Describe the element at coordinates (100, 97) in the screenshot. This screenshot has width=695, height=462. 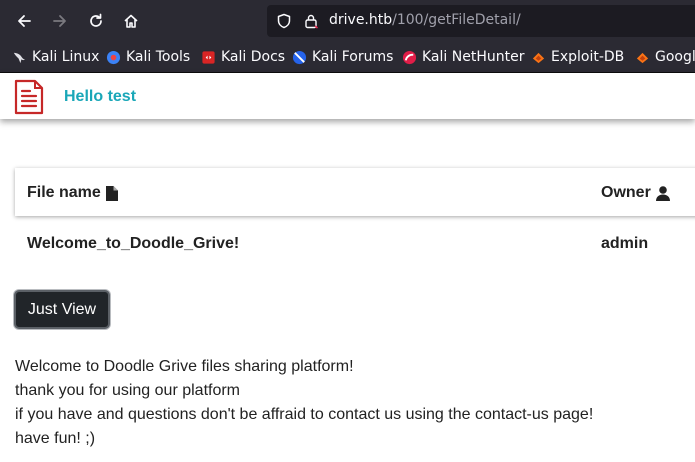
I see `greeting: Hello test` at that location.